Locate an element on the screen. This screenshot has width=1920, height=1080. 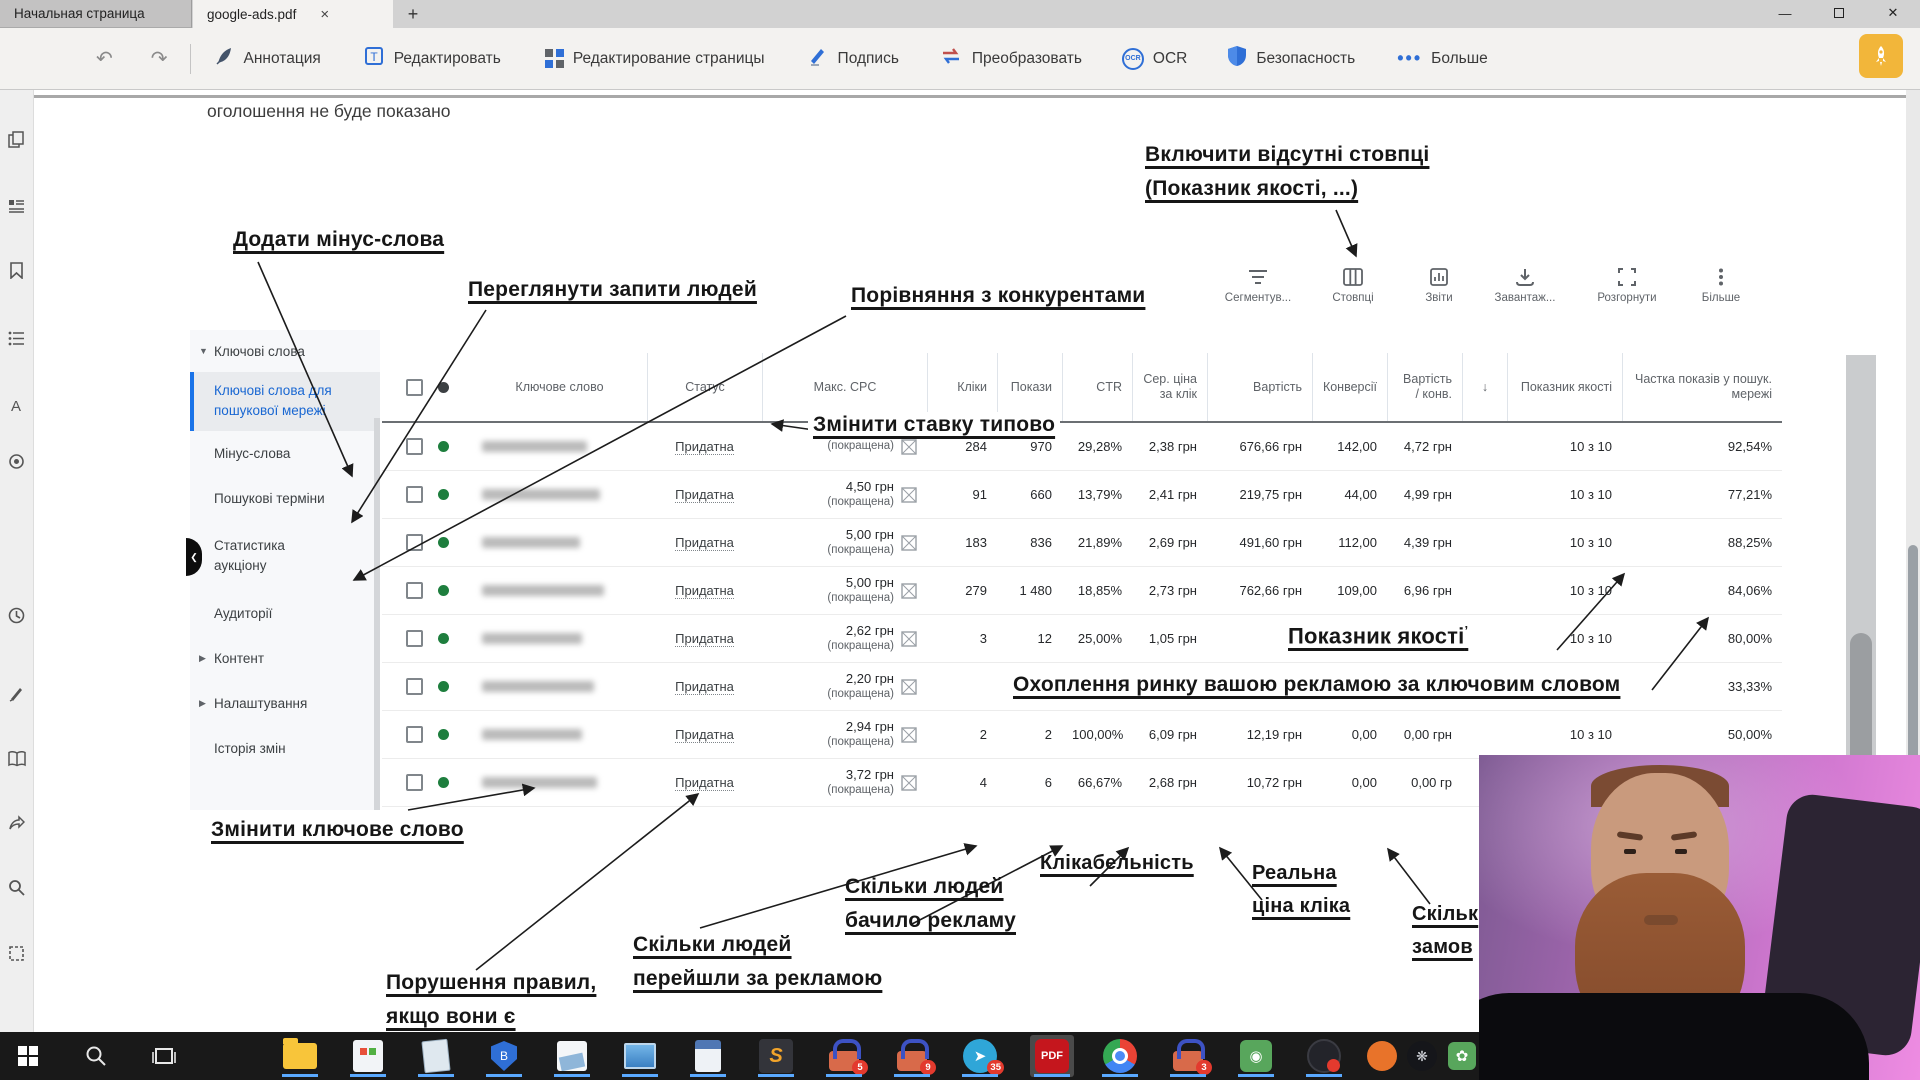
security-button: Безопасность is located at coordinates (1291, 58).